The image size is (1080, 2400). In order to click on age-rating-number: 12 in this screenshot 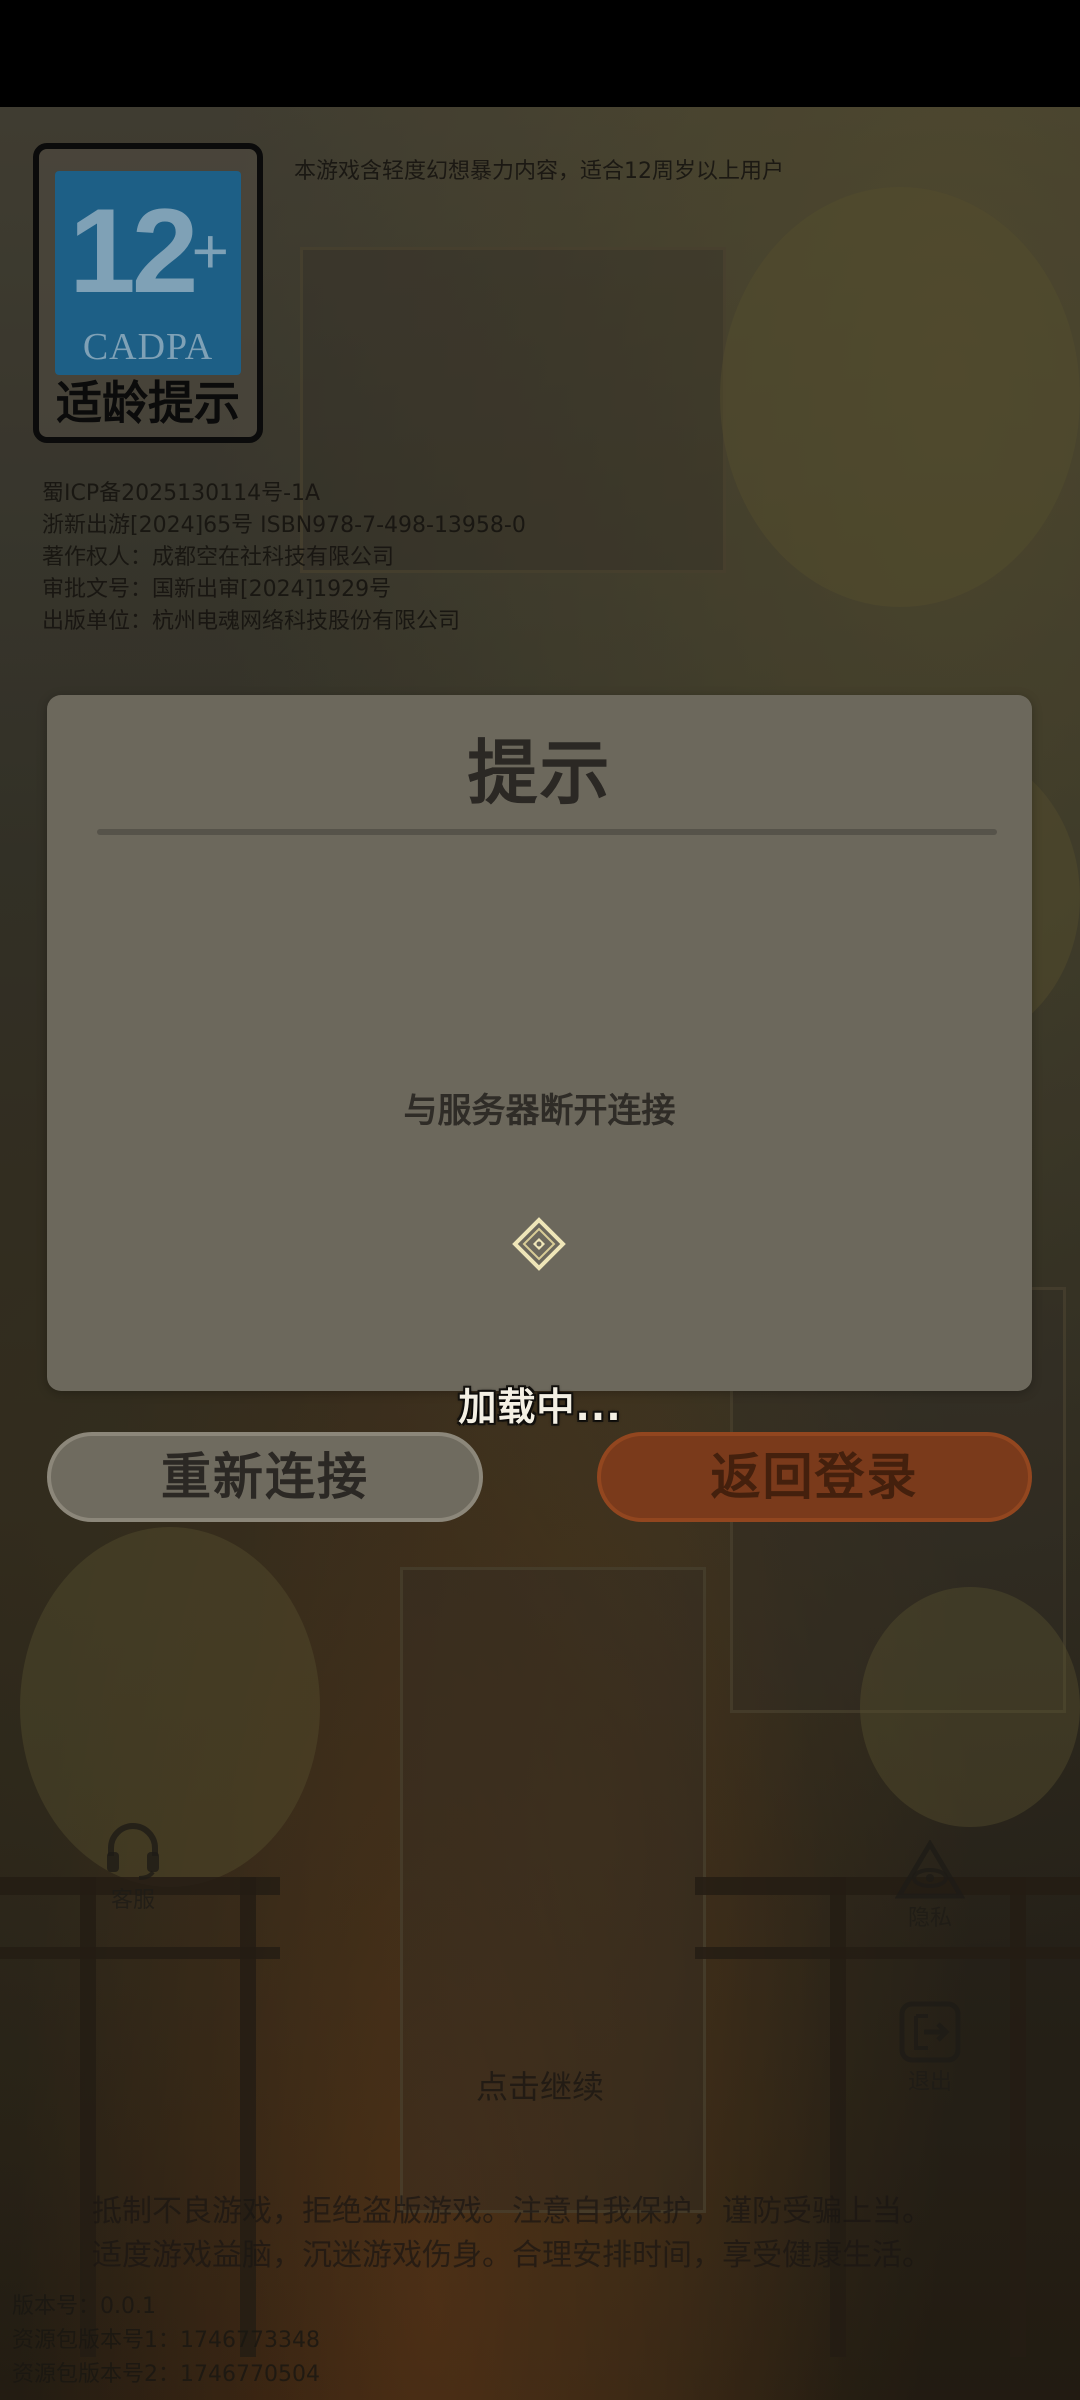, I will do `click(133, 251)`.